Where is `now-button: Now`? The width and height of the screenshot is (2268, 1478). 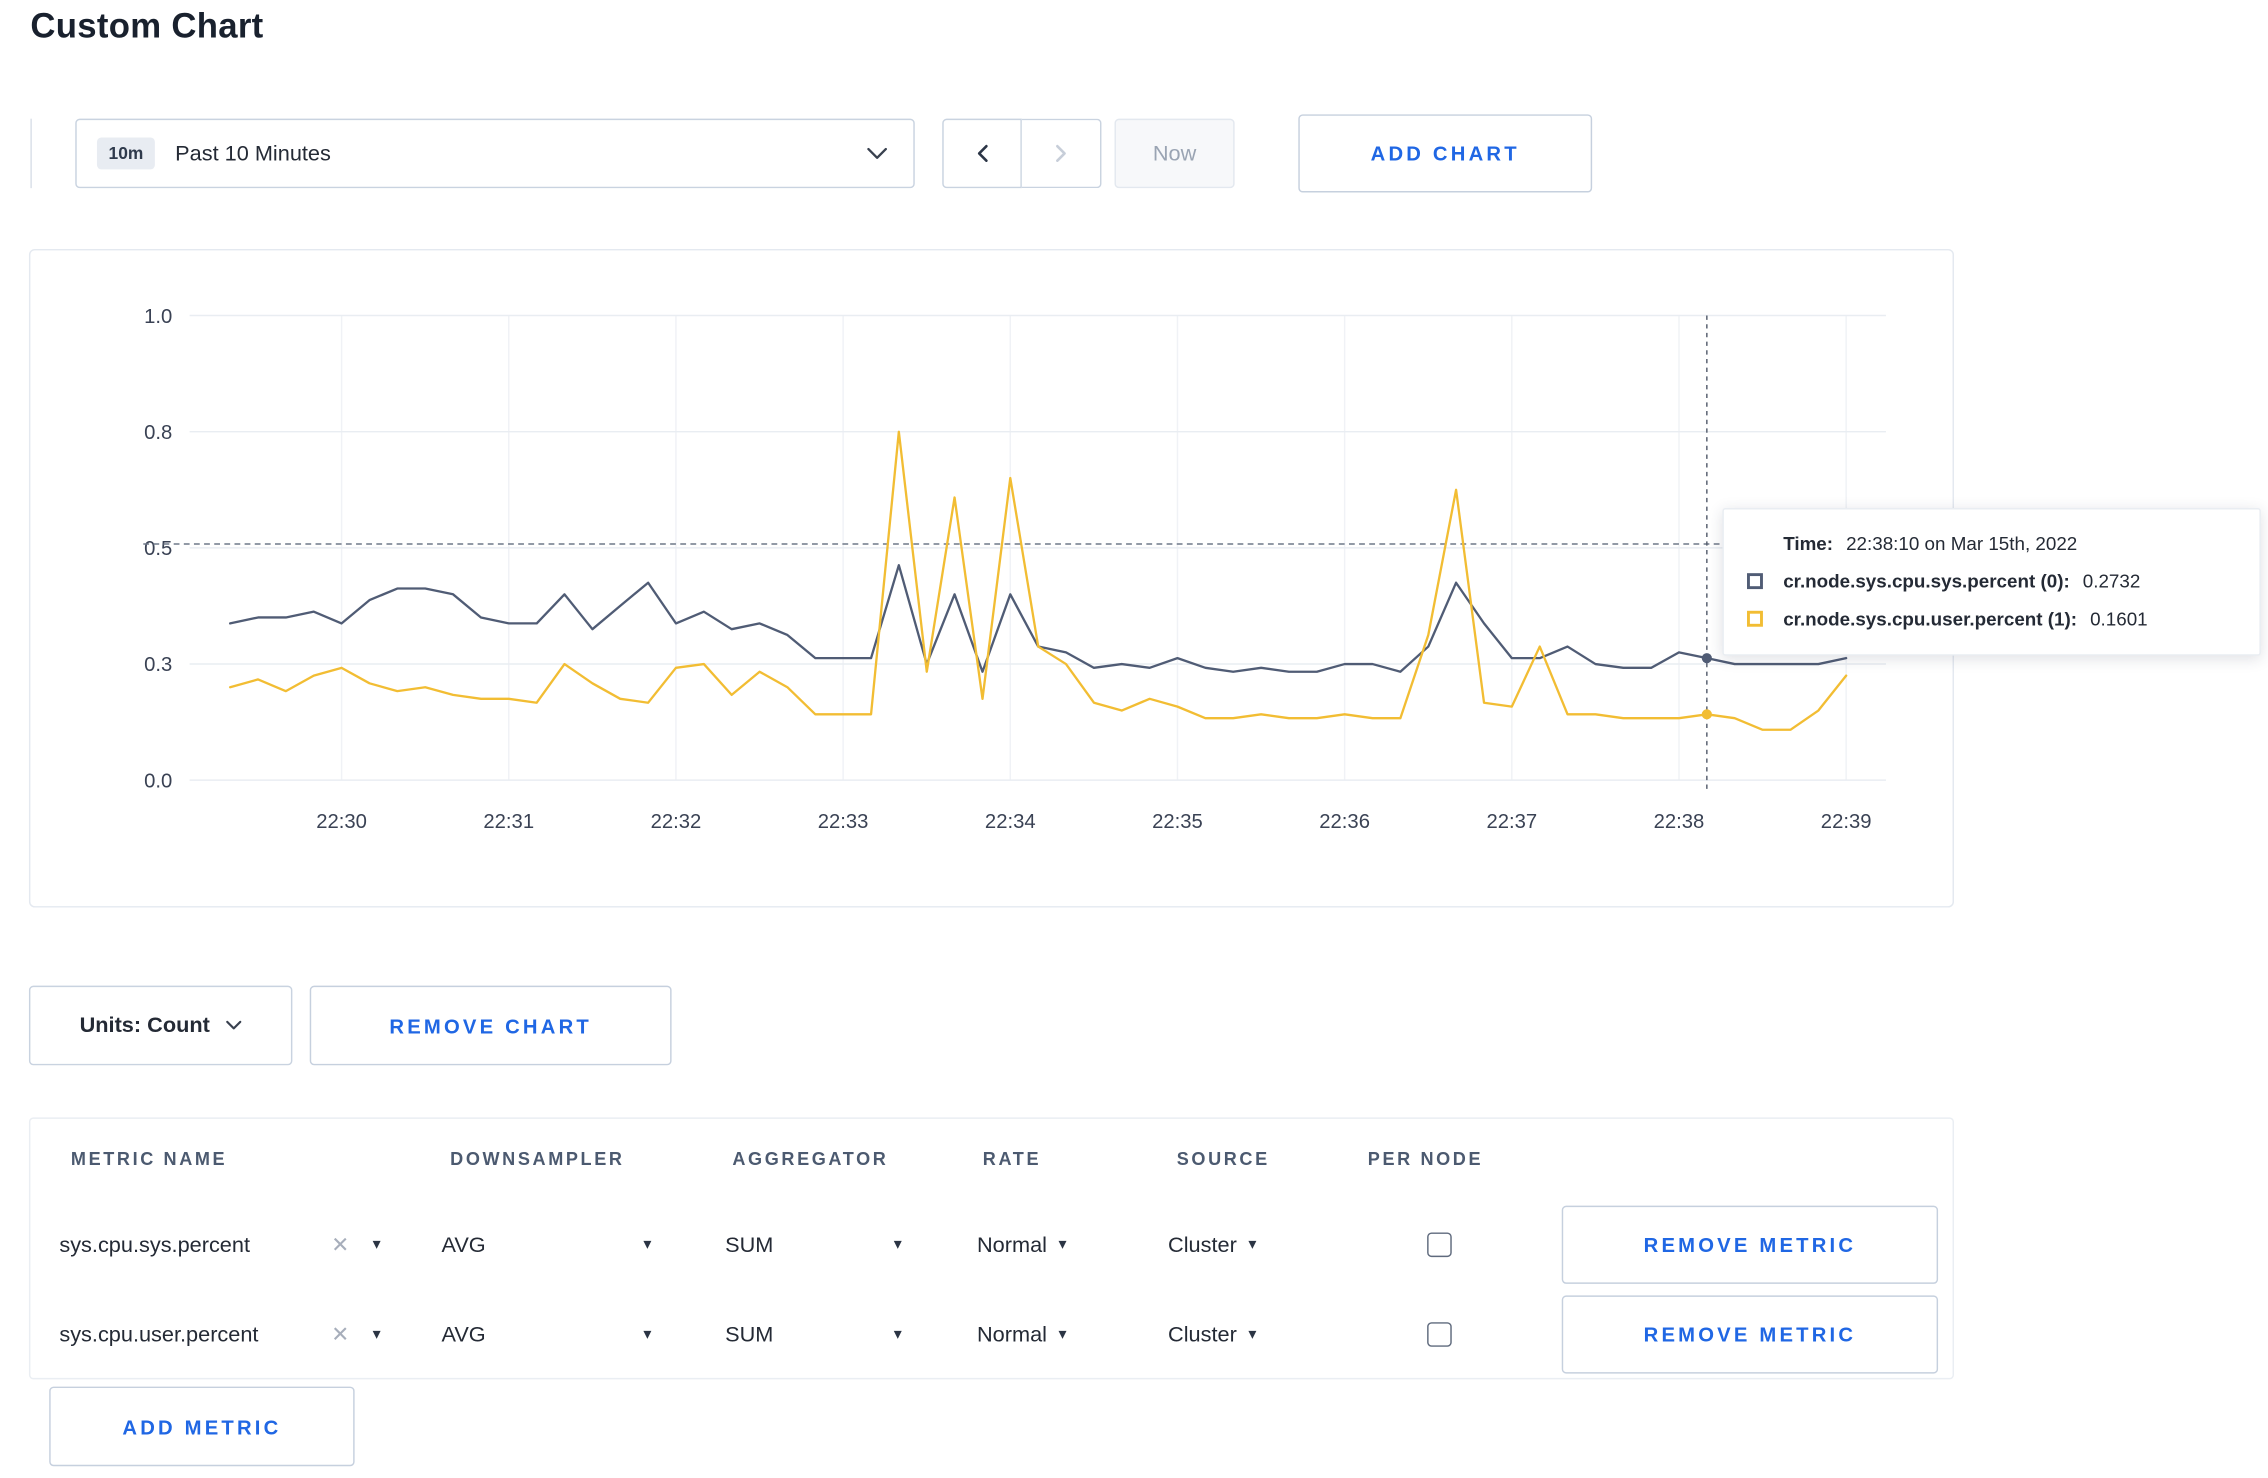
now-button: Now is located at coordinates (1174, 153).